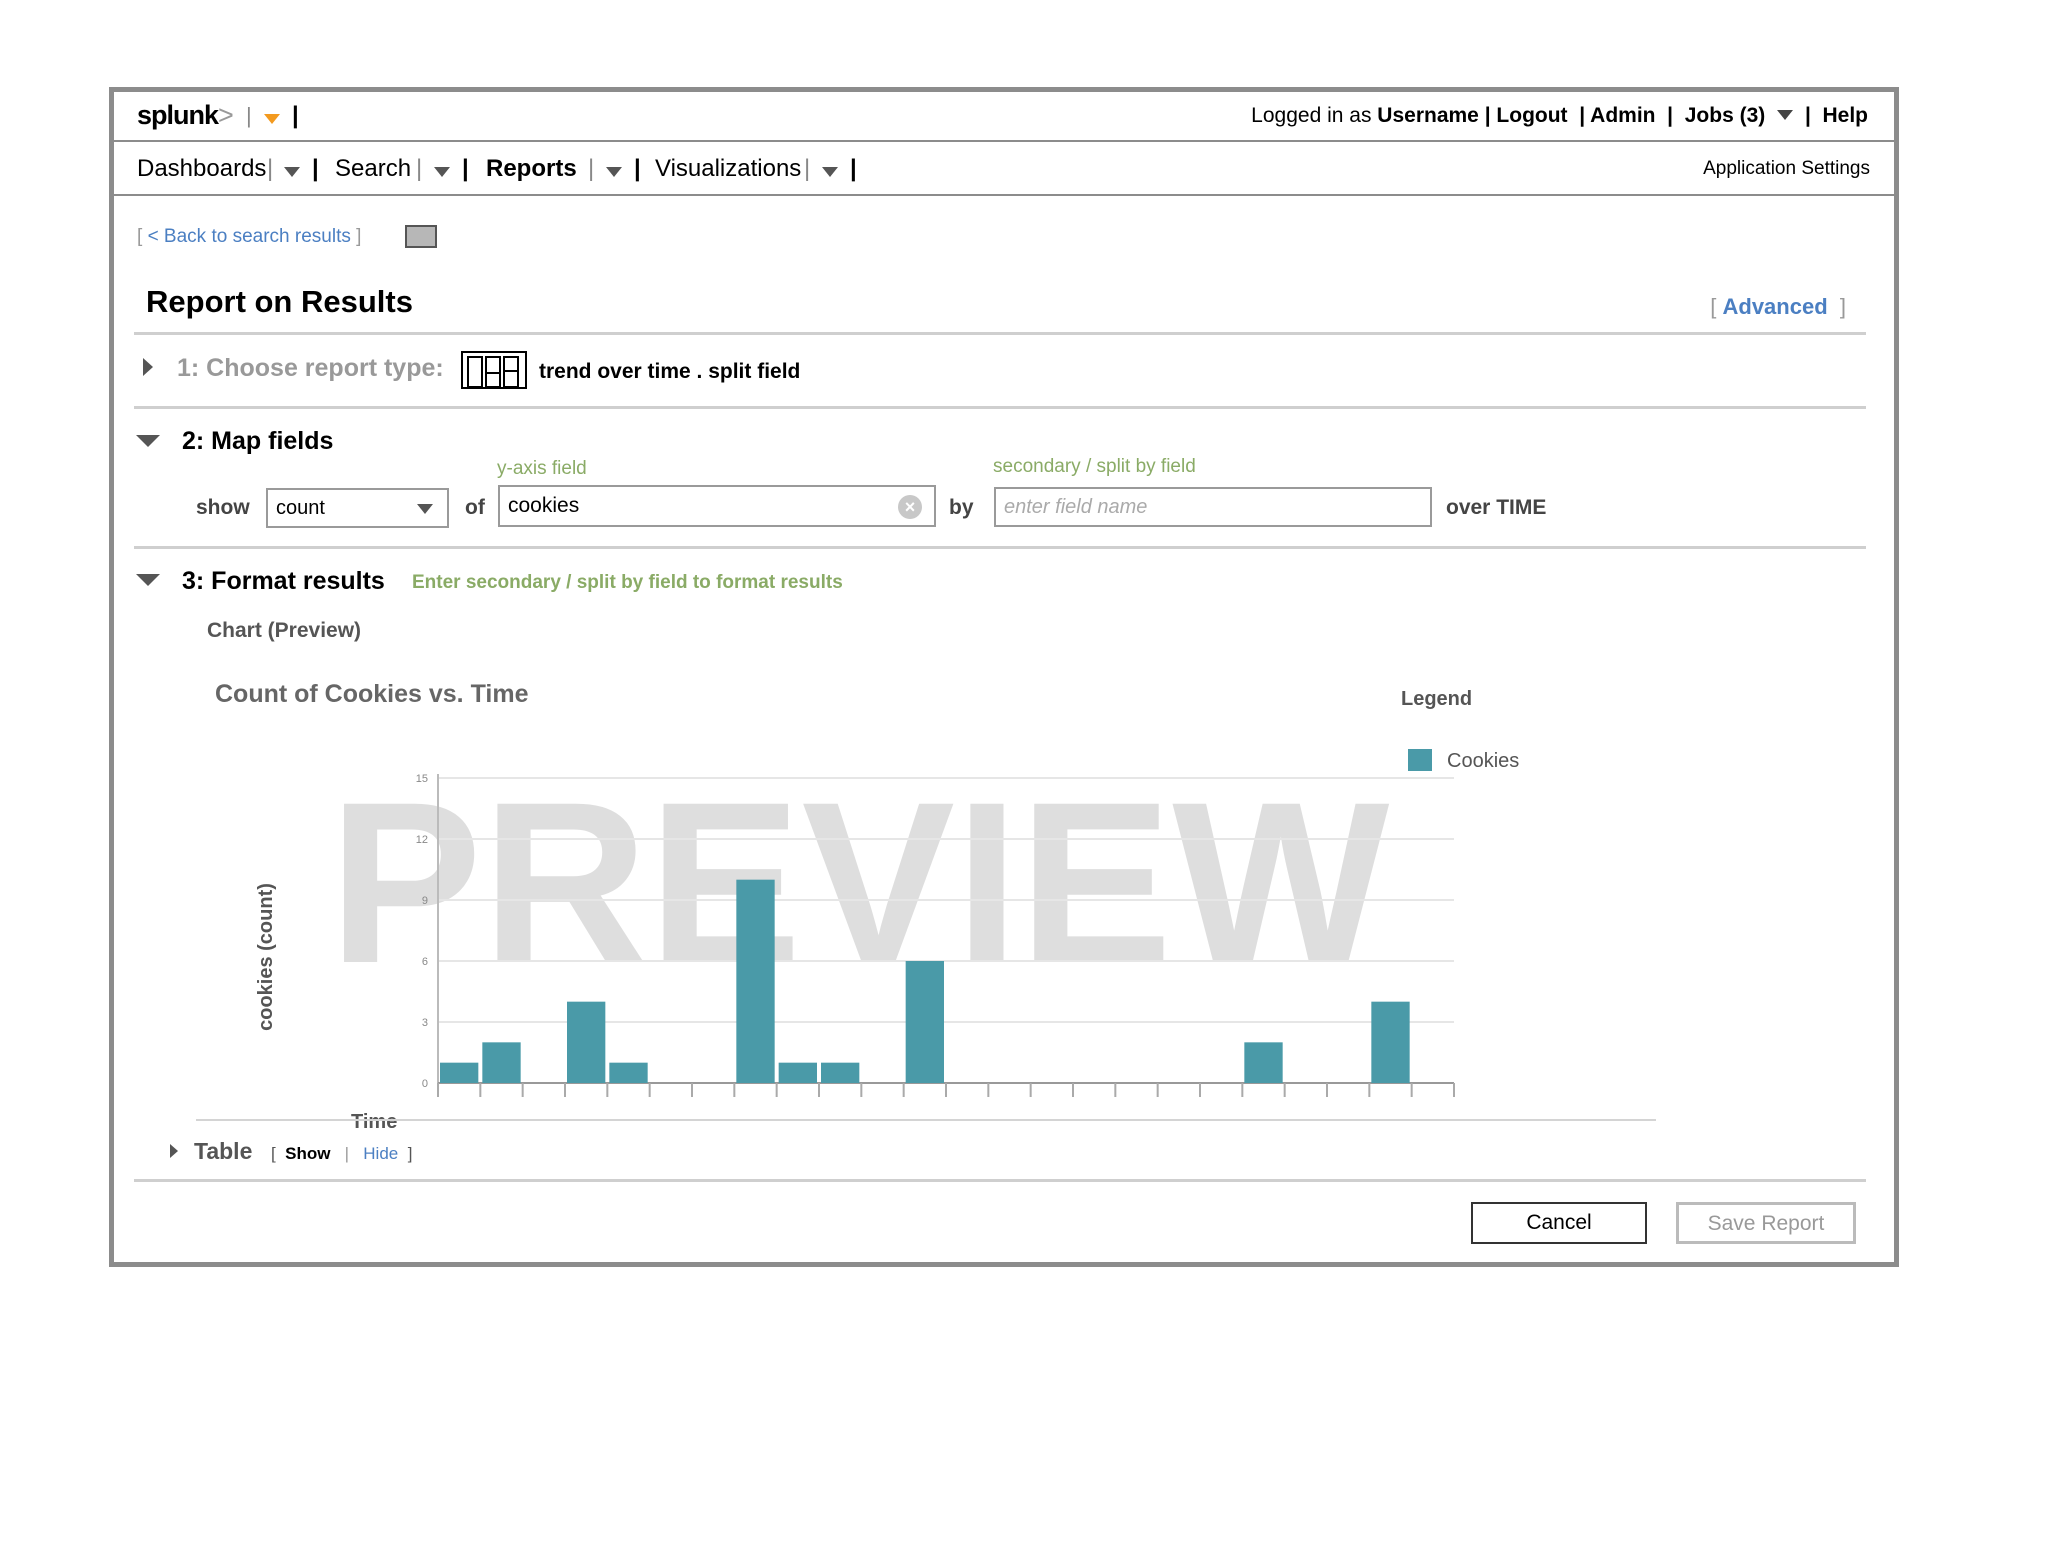 The height and width of the screenshot is (1566, 2048). What do you see at coordinates (284, 630) in the screenshot?
I see `chart-preview-label: Chart (Preview)` at bounding box center [284, 630].